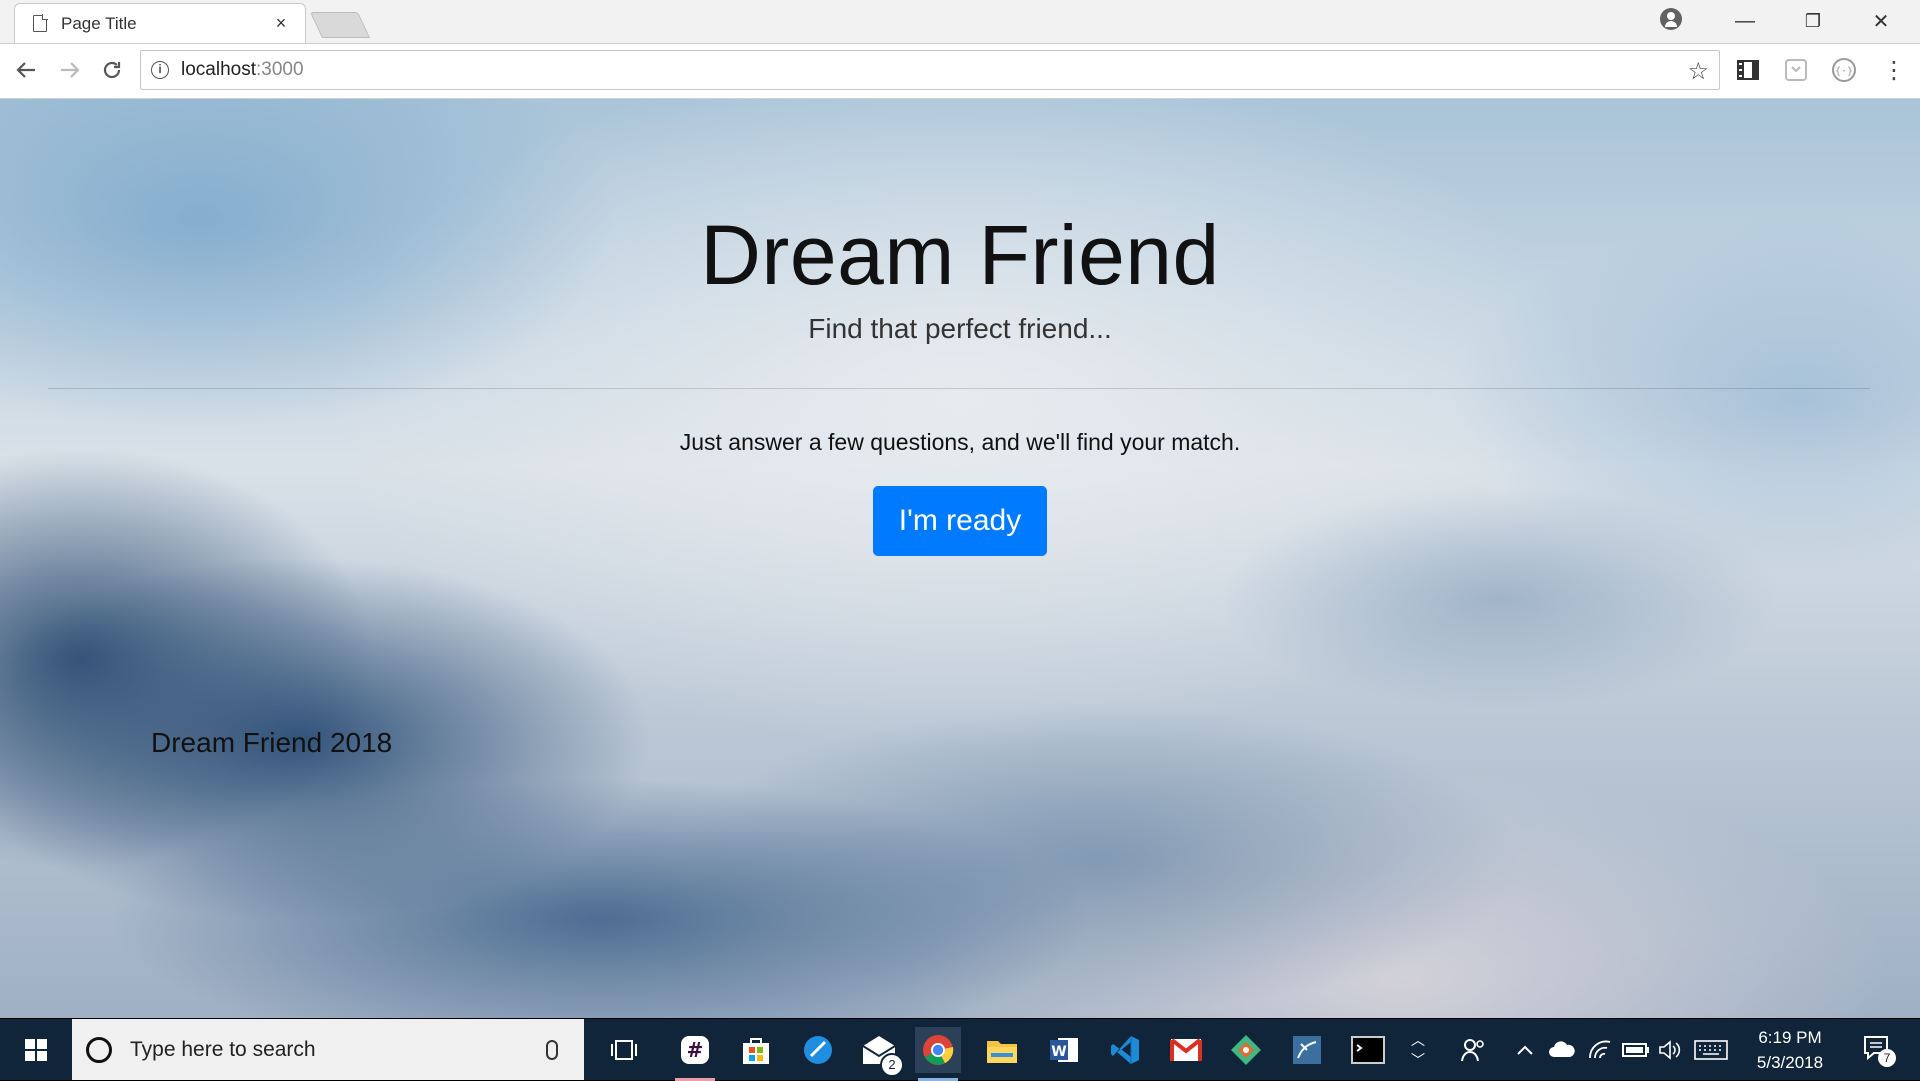 Image resolution: width=1920 pixels, height=1081 pixels. What do you see at coordinates (1636, 1049) in the screenshot?
I see `battery-icon` at bounding box center [1636, 1049].